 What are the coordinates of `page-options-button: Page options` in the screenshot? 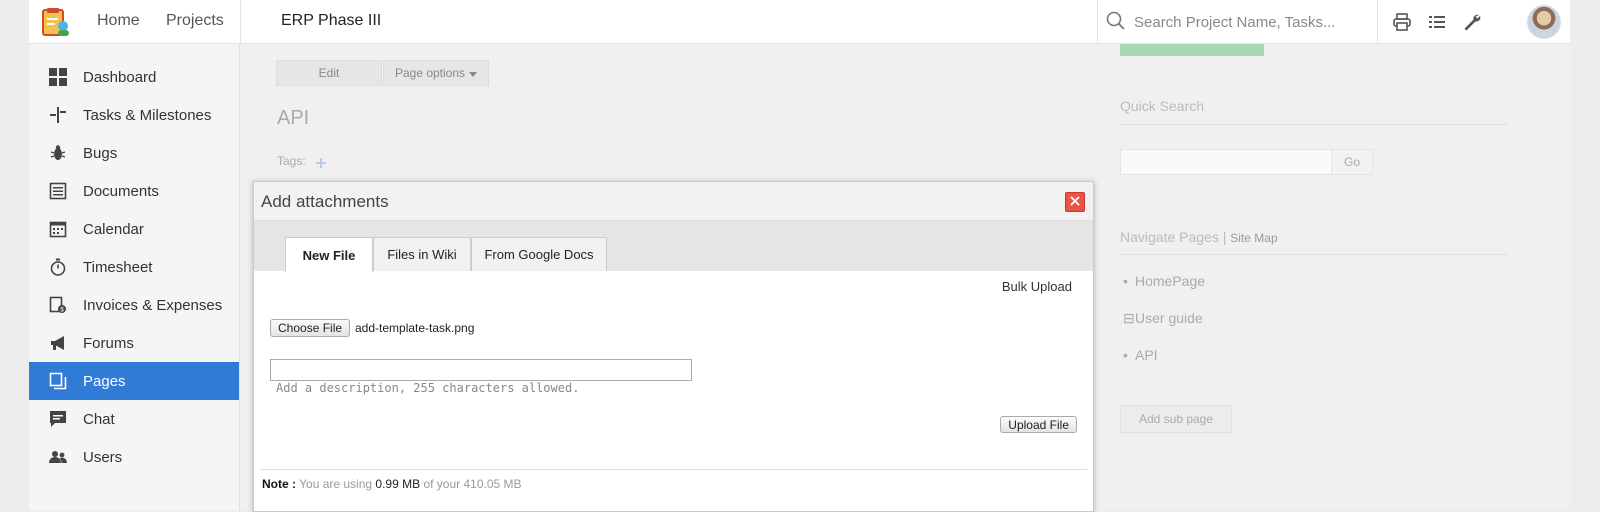 It's located at (436, 73).